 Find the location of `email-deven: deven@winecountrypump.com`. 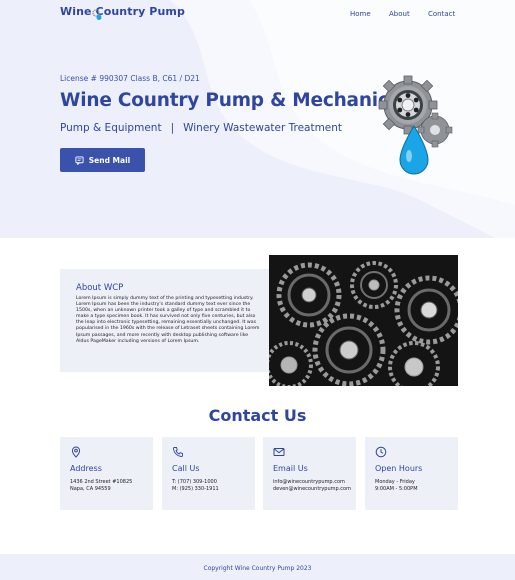

email-deven: deven@winecountrypump.com is located at coordinates (312, 489).